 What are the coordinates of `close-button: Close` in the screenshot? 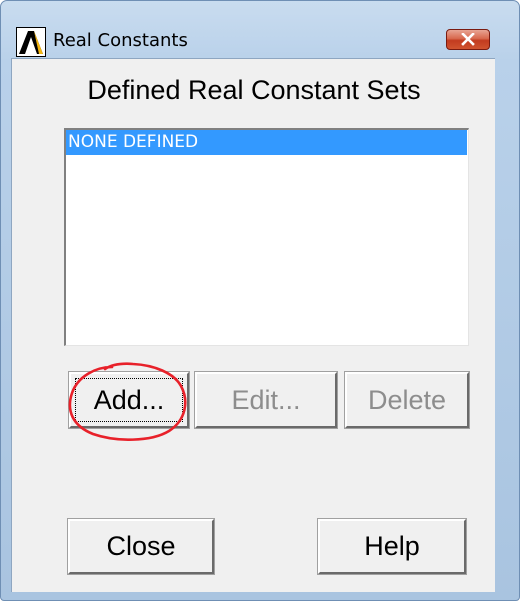 It's located at (141, 546).